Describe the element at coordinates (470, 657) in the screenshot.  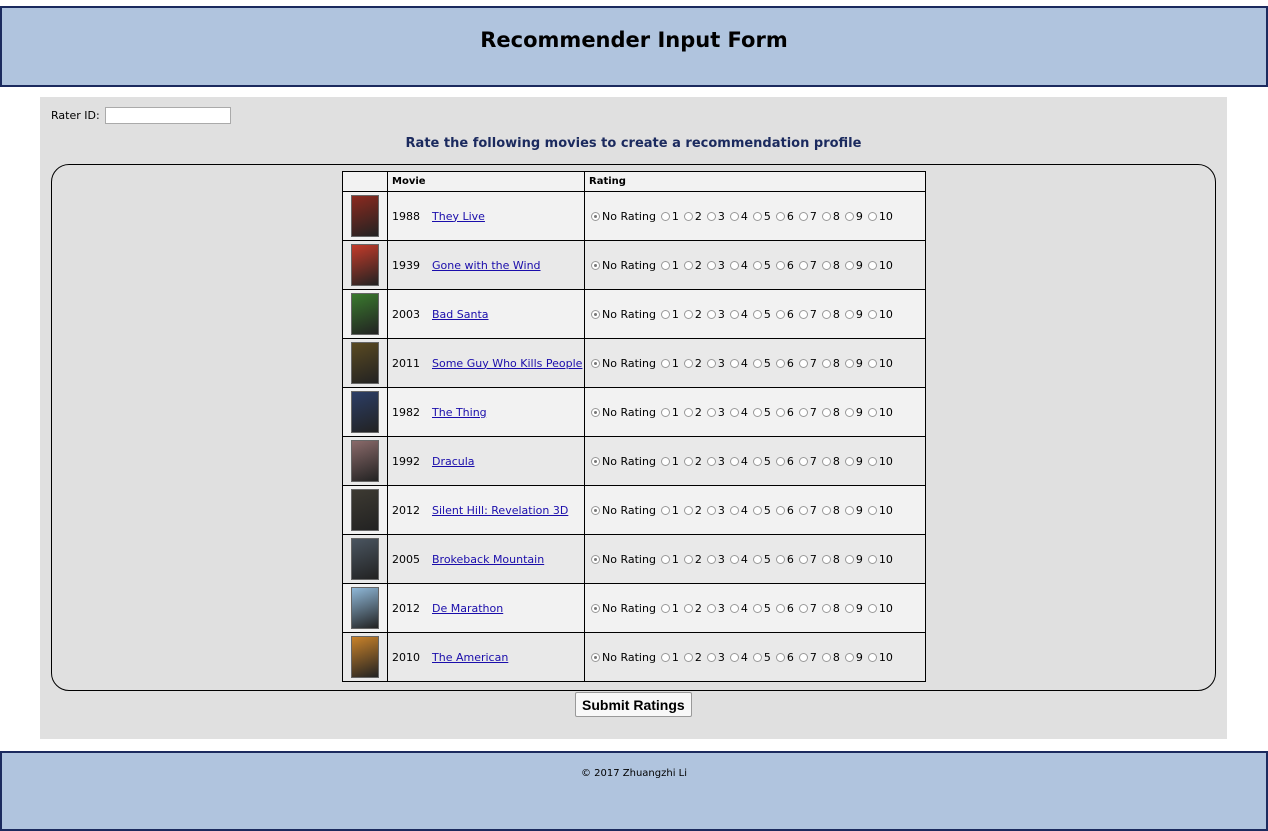
I see `movie-title-link: The American` at that location.